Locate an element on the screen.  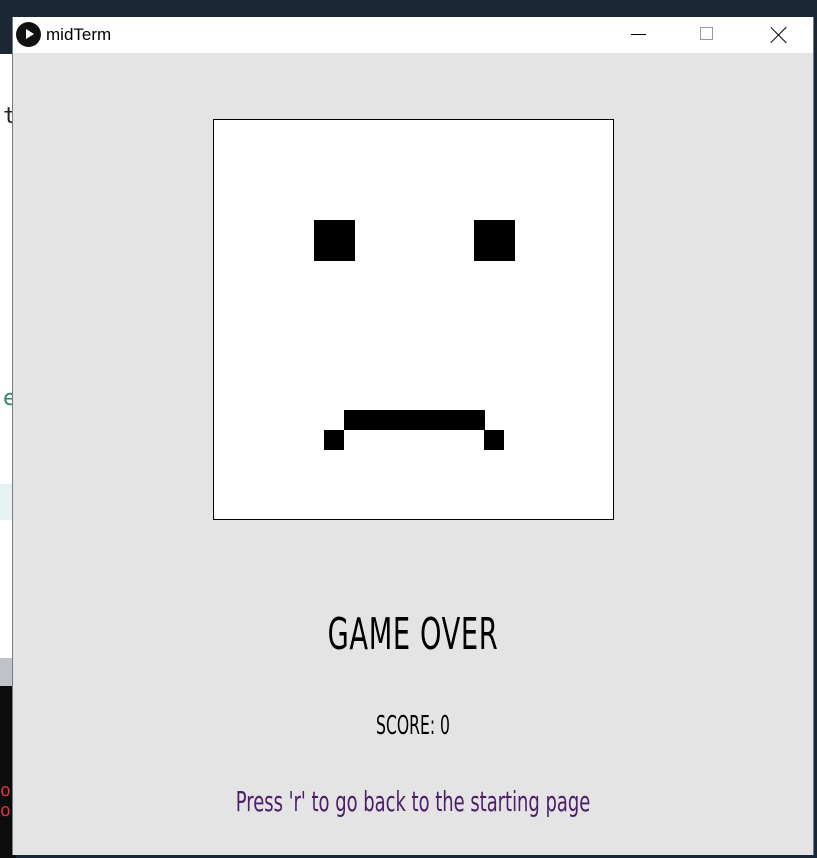
console-error-fragment: o is located at coordinates (5, 810).